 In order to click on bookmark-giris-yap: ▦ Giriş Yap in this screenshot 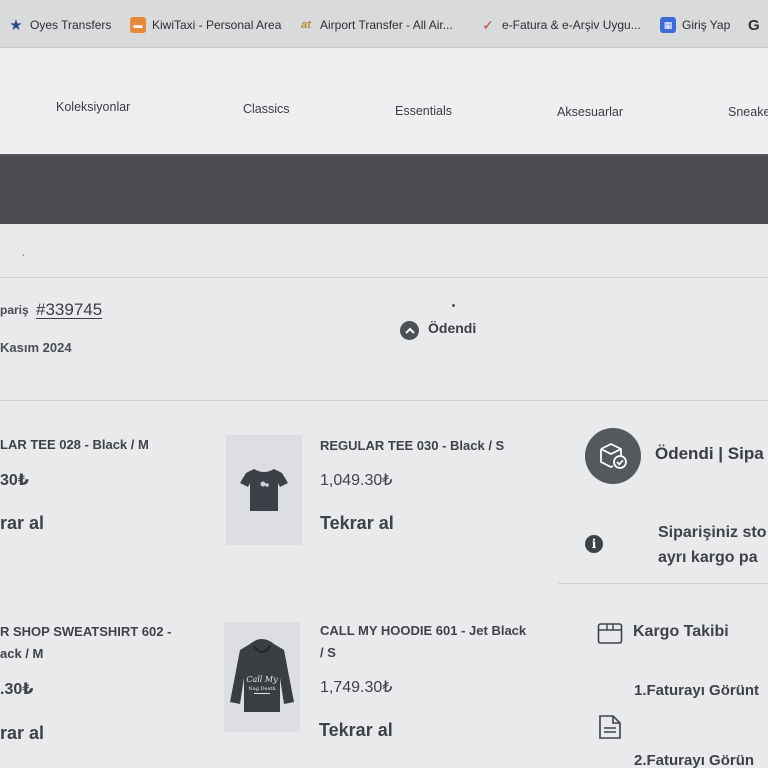, I will do `click(695, 25)`.